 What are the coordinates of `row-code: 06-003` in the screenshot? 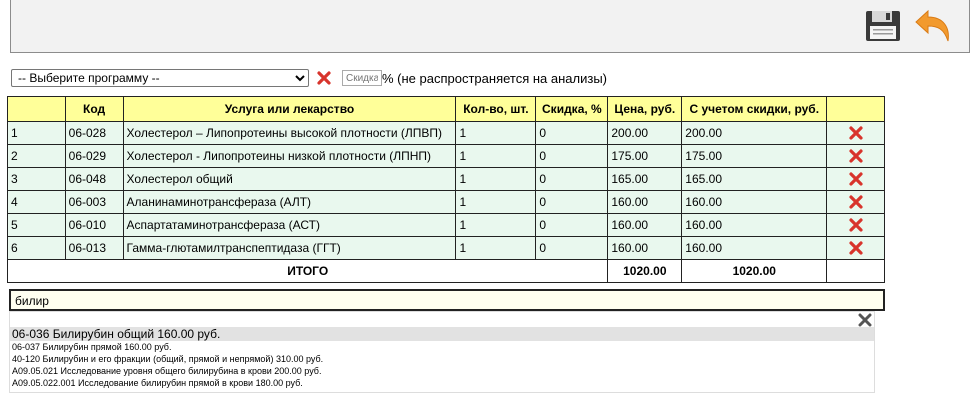 It's located at (94, 202).